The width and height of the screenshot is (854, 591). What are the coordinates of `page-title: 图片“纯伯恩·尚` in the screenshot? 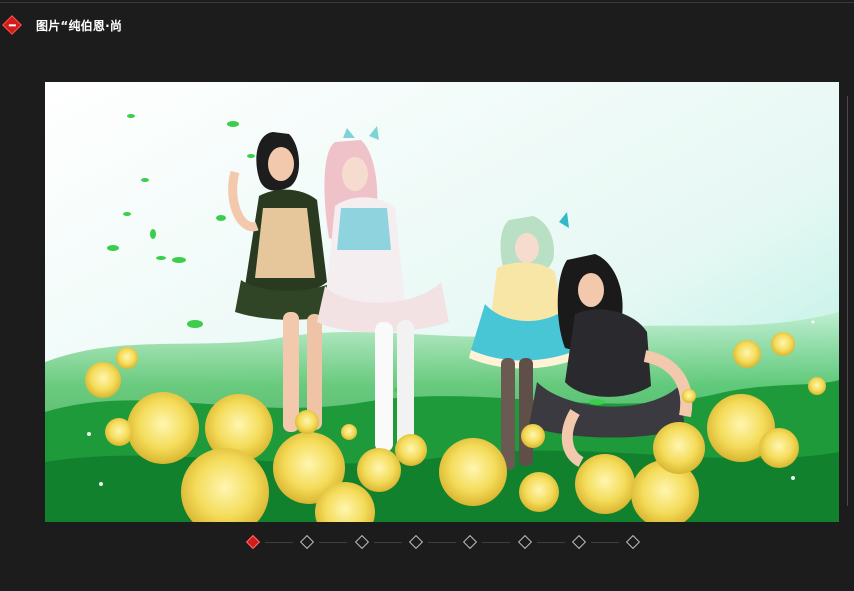 It's located at (79, 25).